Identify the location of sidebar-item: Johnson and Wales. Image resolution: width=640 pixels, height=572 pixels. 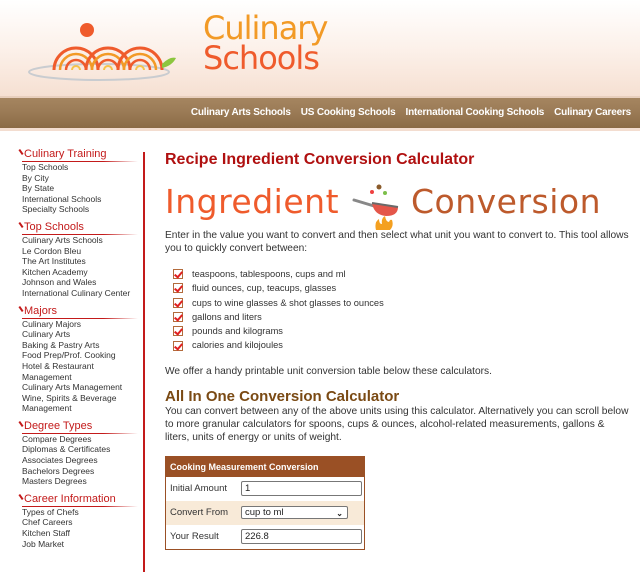
(82, 282).